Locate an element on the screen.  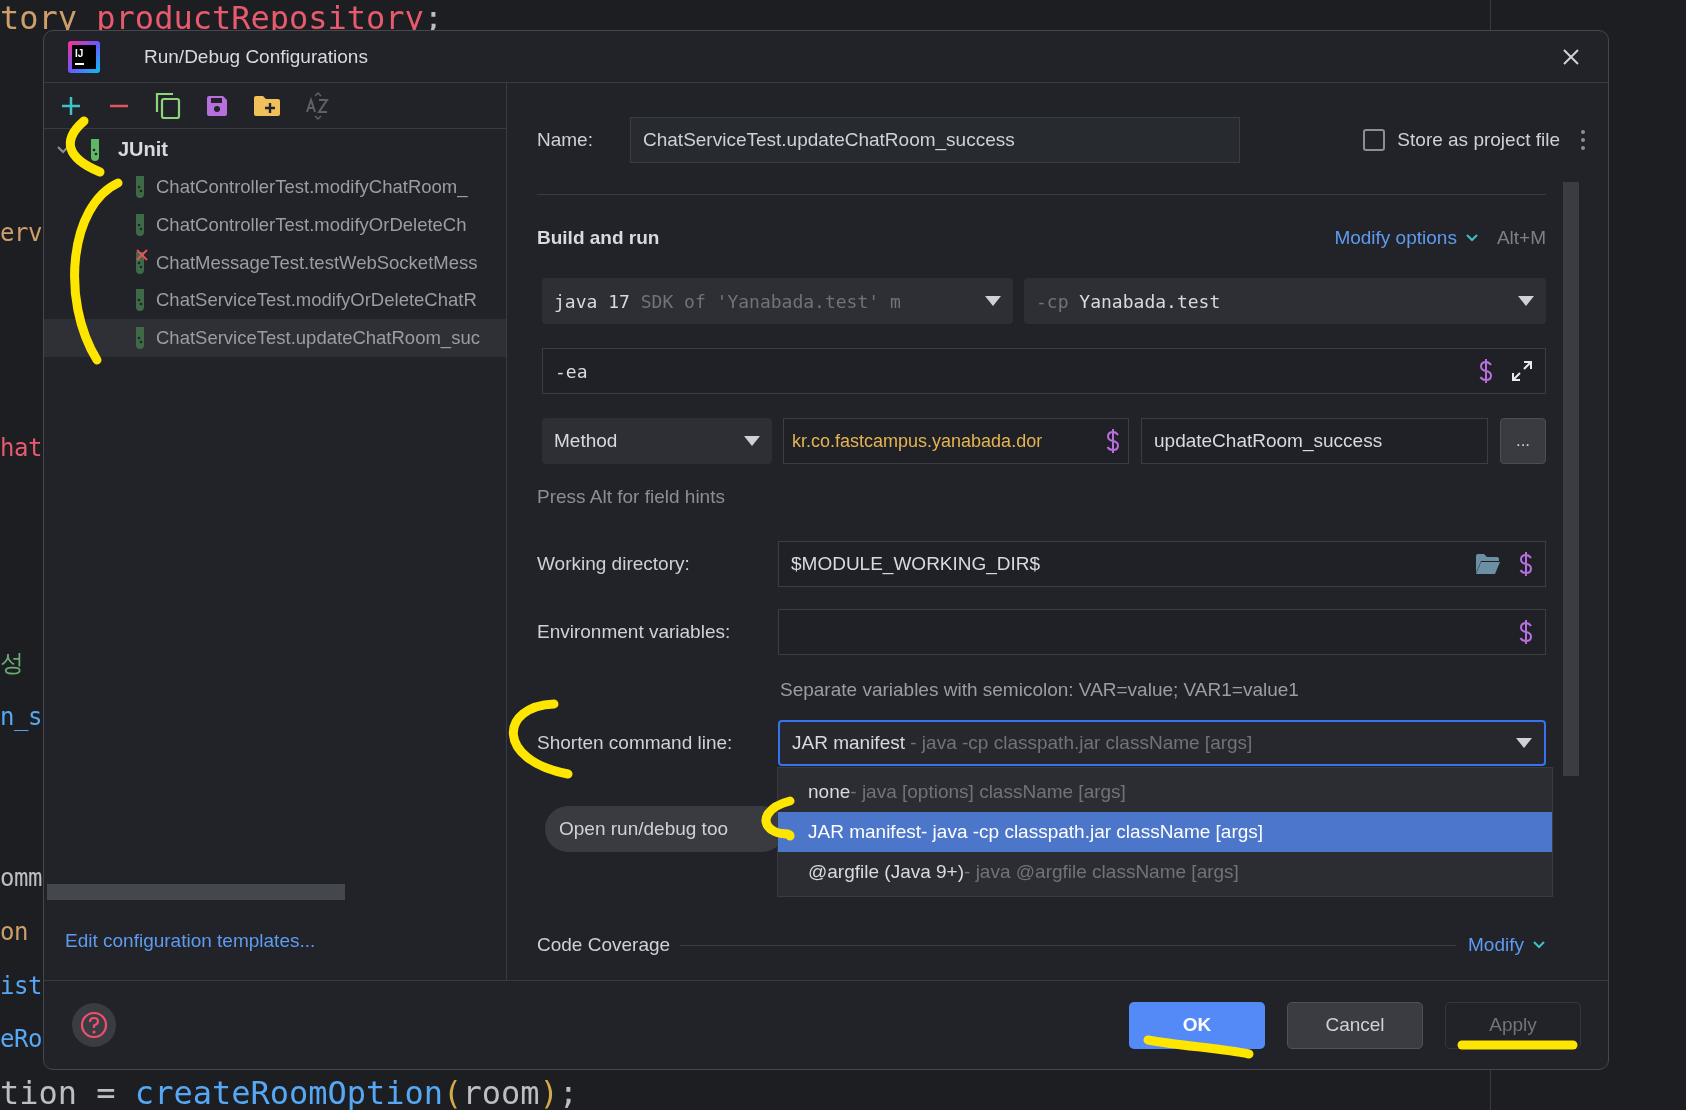
field-label: Shorten command line: is located at coordinates (635, 743).